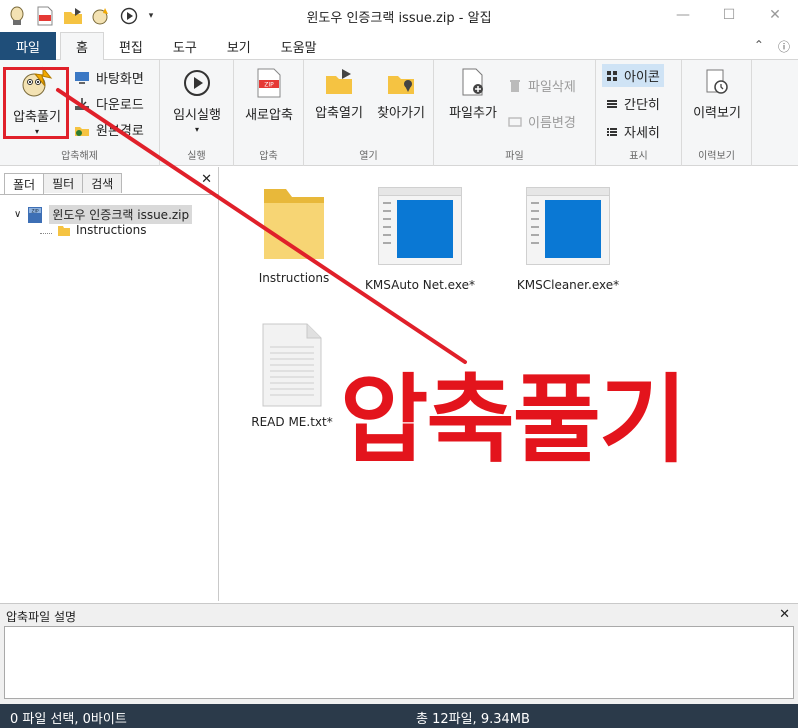  What do you see at coordinates (399, 662) in the screenshot?
I see `description-textbox` at bounding box center [399, 662].